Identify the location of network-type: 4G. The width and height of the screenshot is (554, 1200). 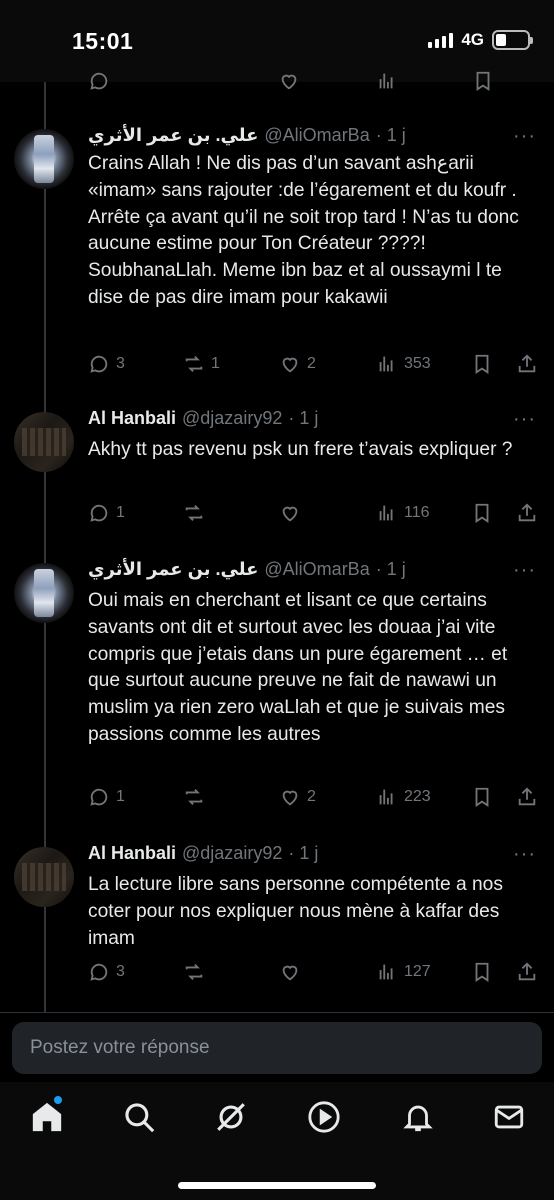
(472, 39).